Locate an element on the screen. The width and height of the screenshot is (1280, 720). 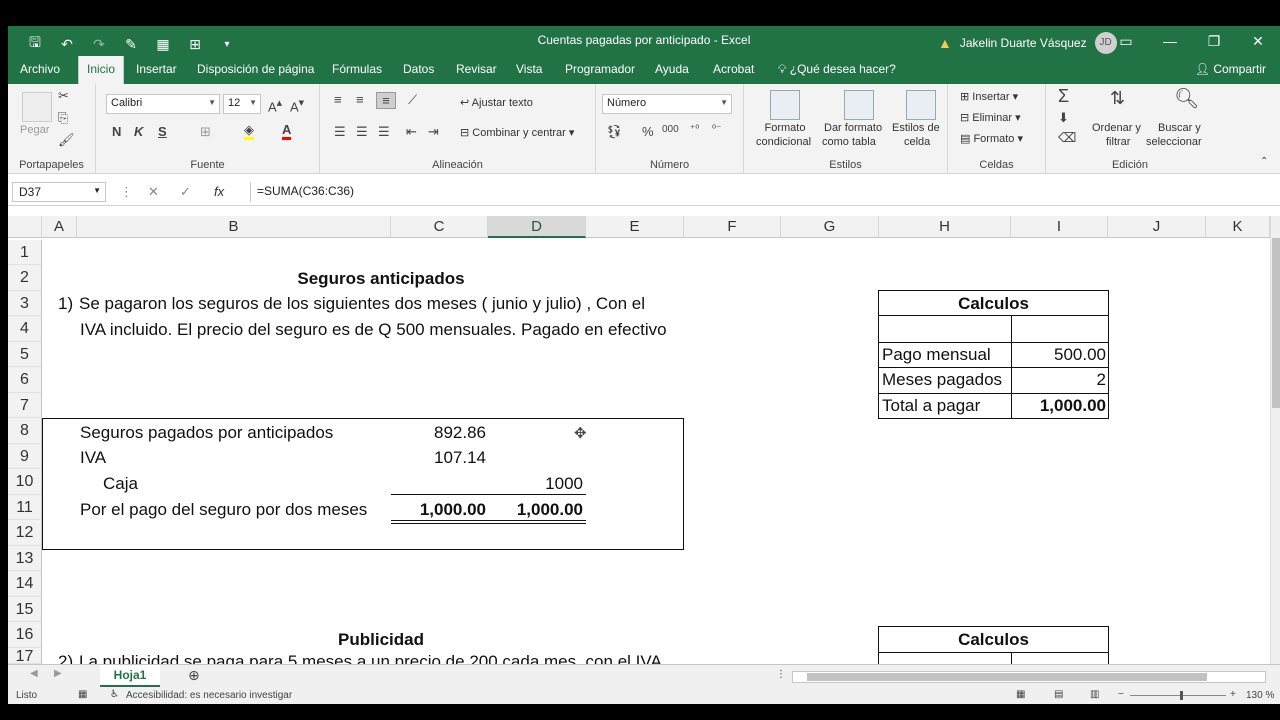
entry-seguros-debit: 892.86 is located at coordinates (438, 433).